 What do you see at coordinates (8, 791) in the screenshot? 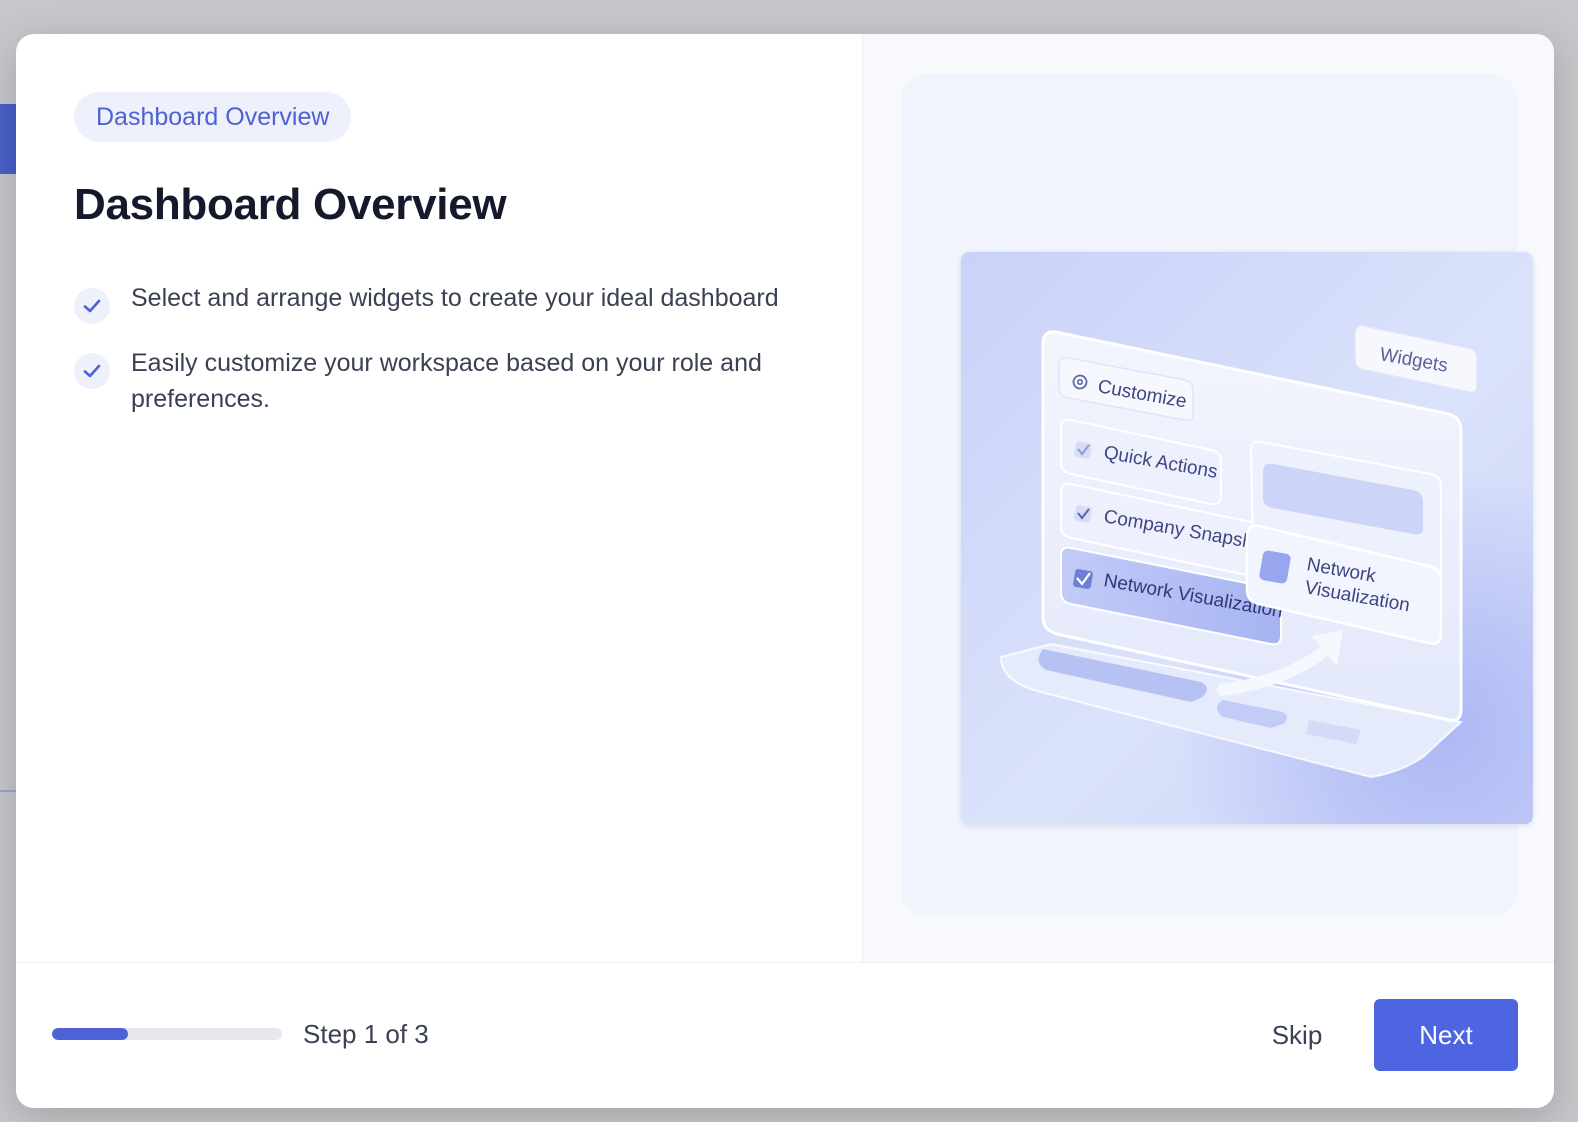
I see `backdrop-divider` at bounding box center [8, 791].